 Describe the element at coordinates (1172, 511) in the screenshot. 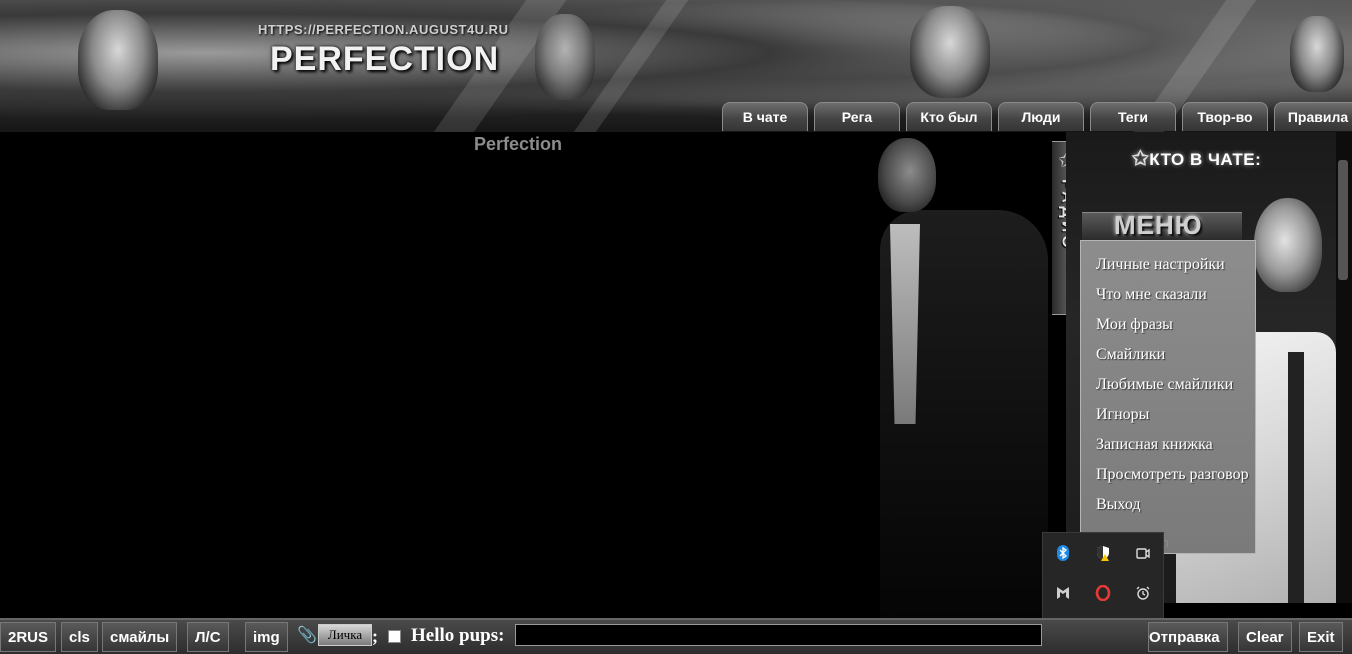

I see `menu-item-exit: Выход` at that location.